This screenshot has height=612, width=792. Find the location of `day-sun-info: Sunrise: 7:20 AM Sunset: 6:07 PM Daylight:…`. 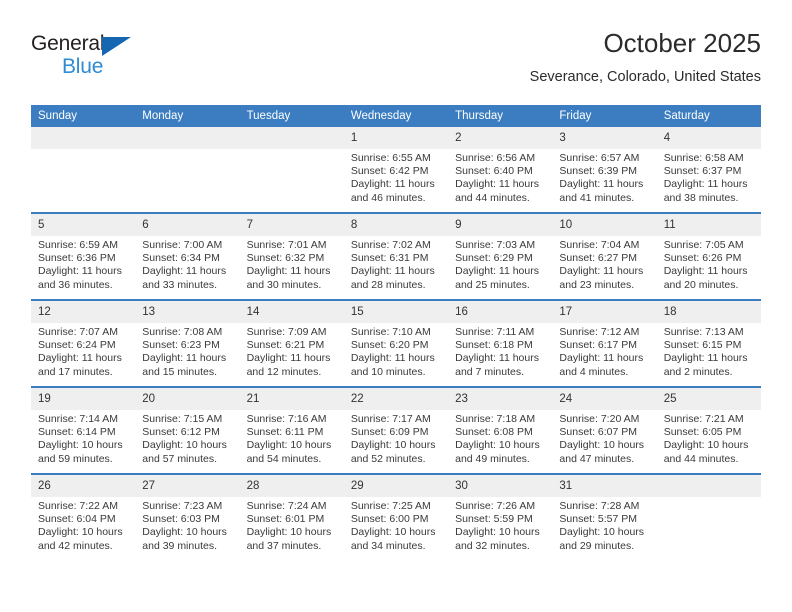

day-sun-info: Sunrise: 7:20 AM Sunset: 6:07 PM Daylight:… is located at coordinates (604, 438).